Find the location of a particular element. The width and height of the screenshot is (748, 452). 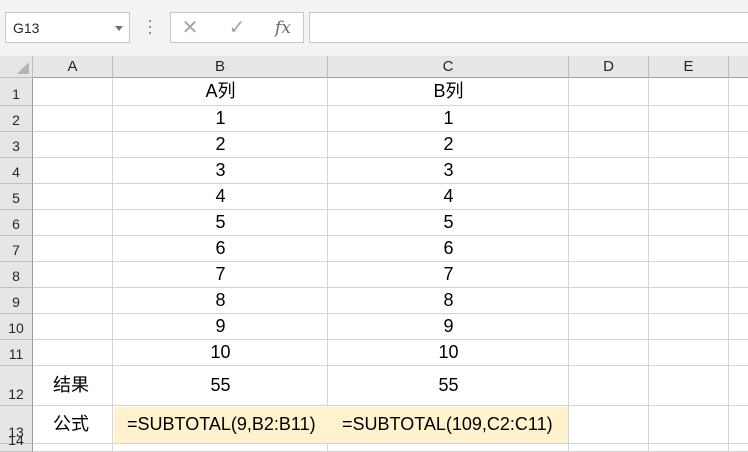

row-number: 7 is located at coordinates (16, 250).